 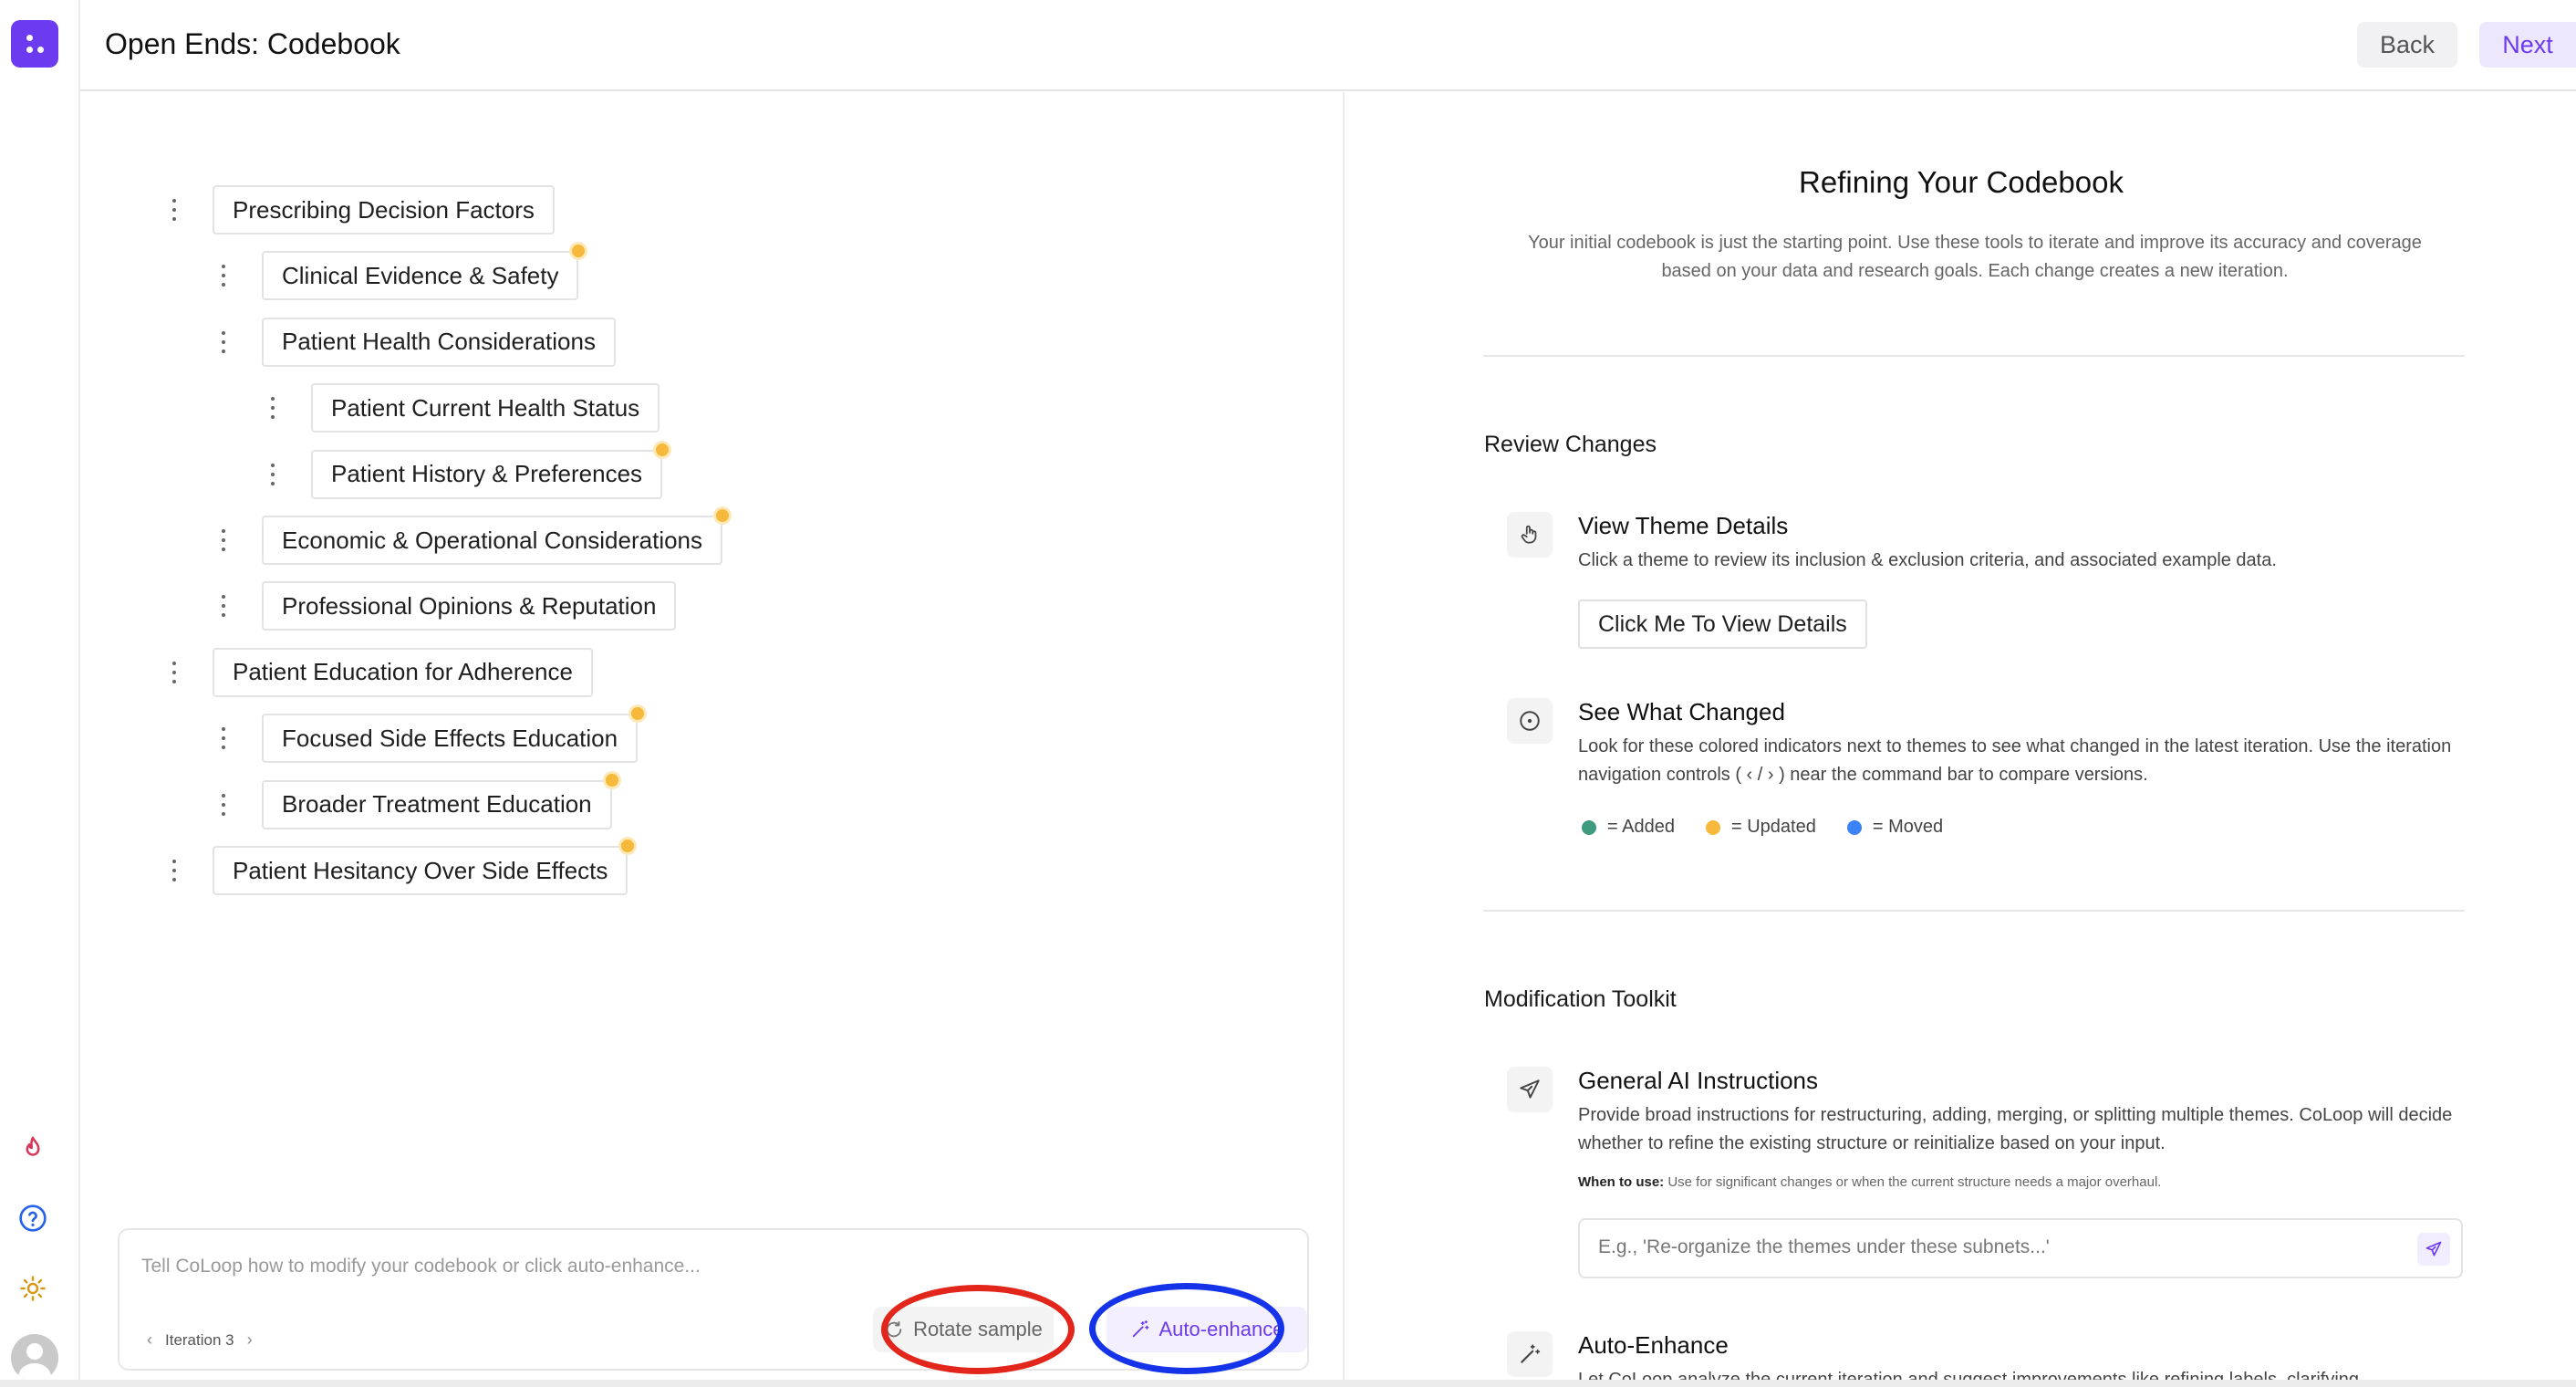 I want to click on annotation-circle-blue, so click(x=1186, y=1328).